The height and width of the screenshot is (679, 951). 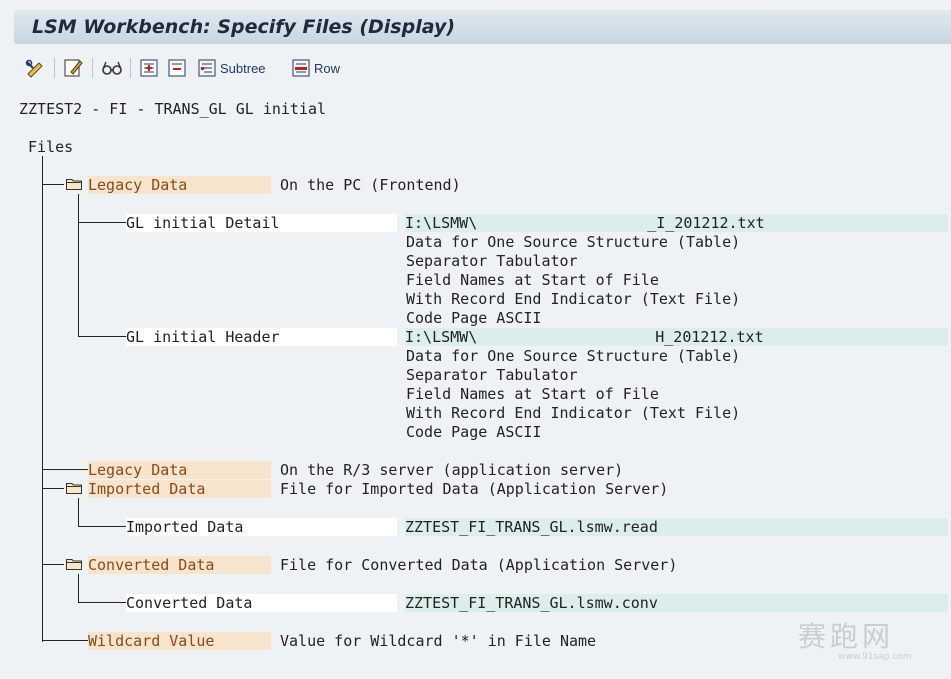 What do you see at coordinates (676, 603) in the screenshot?
I see `converted-data-file-name: ZZTEST_FI_TRANS_GL.lsmw.conv` at bounding box center [676, 603].